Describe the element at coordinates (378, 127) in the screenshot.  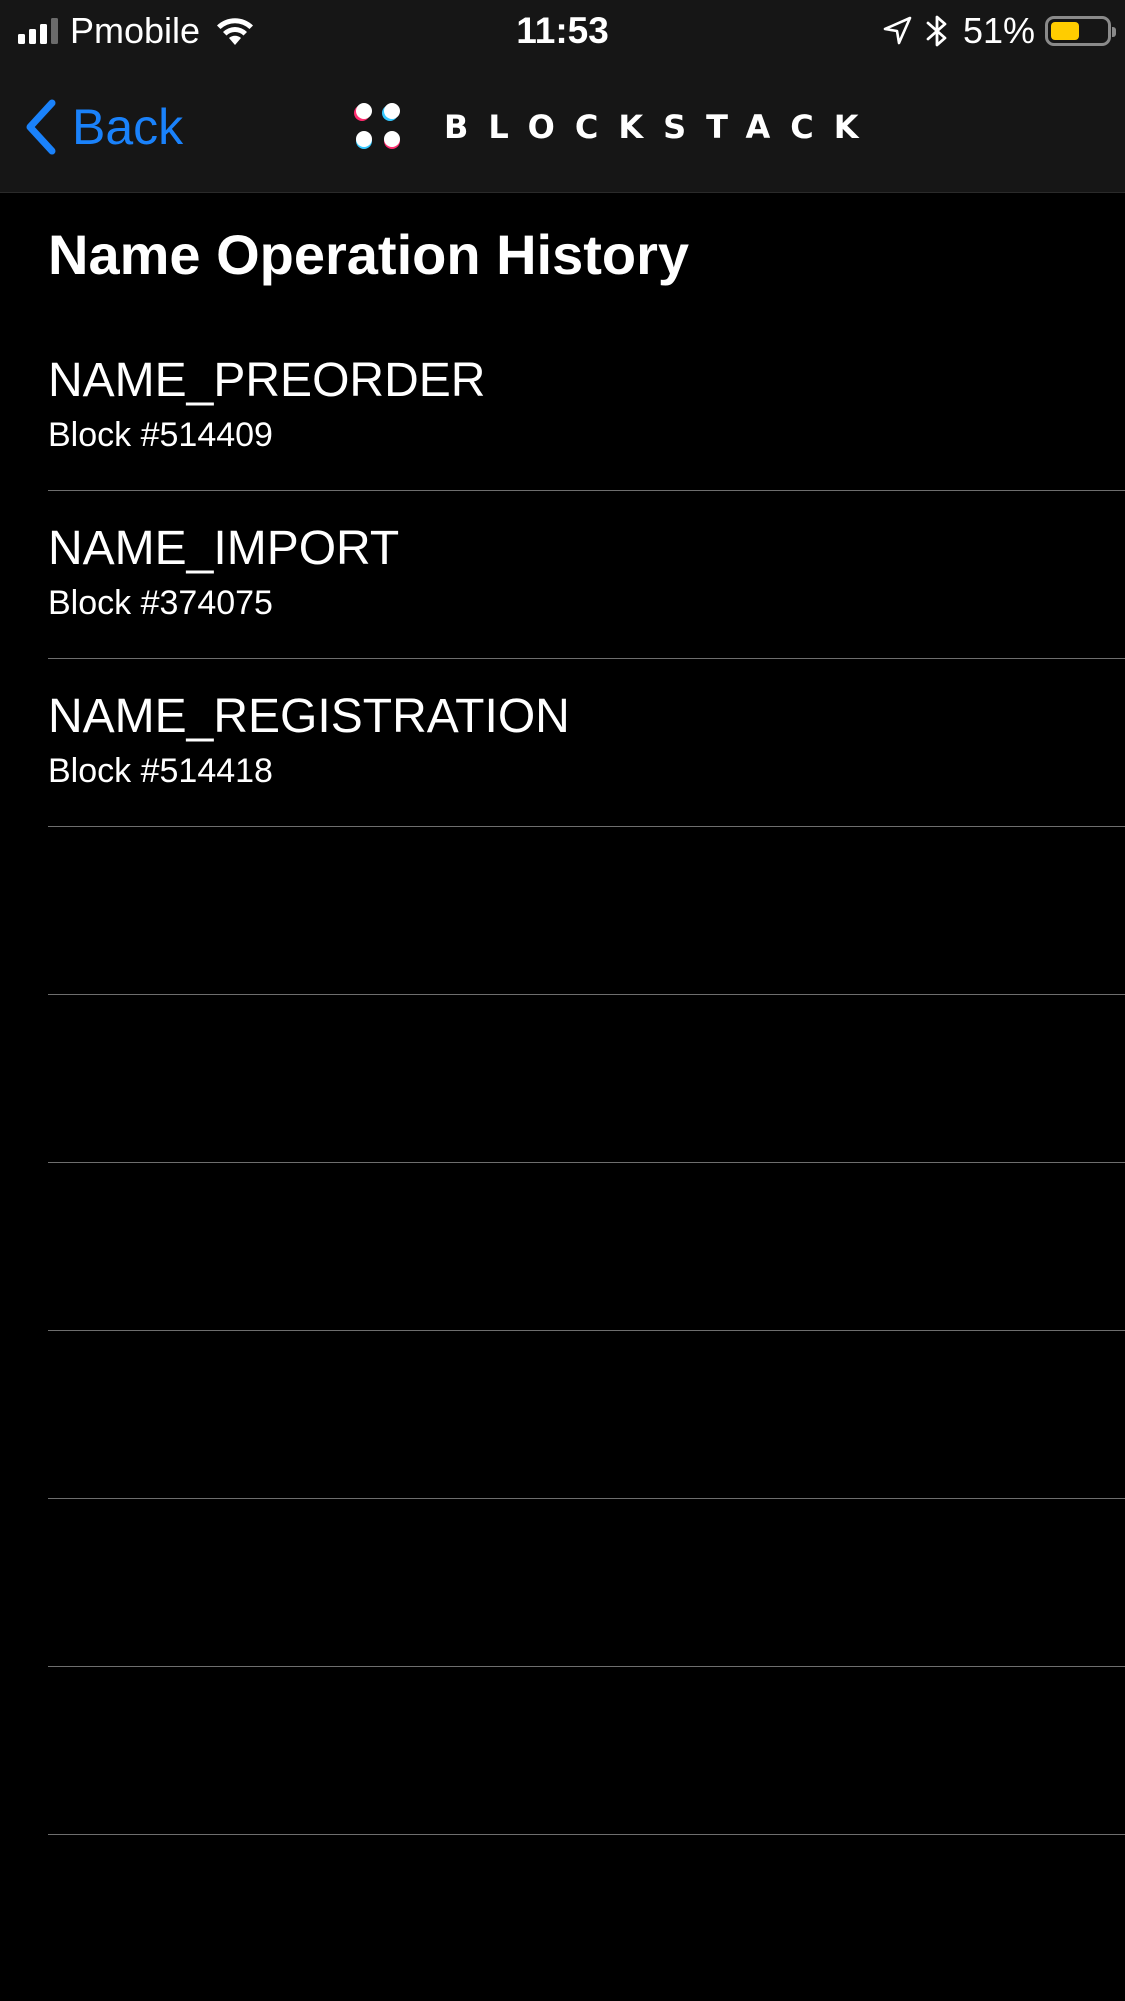
I see `blockstack-logo-icon` at that location.